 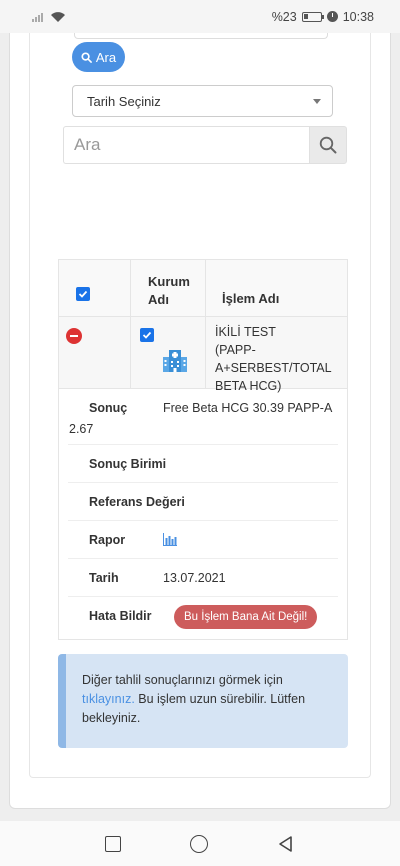 I want to click on alert-link: tıklayınız., so click(x=108, y=699).